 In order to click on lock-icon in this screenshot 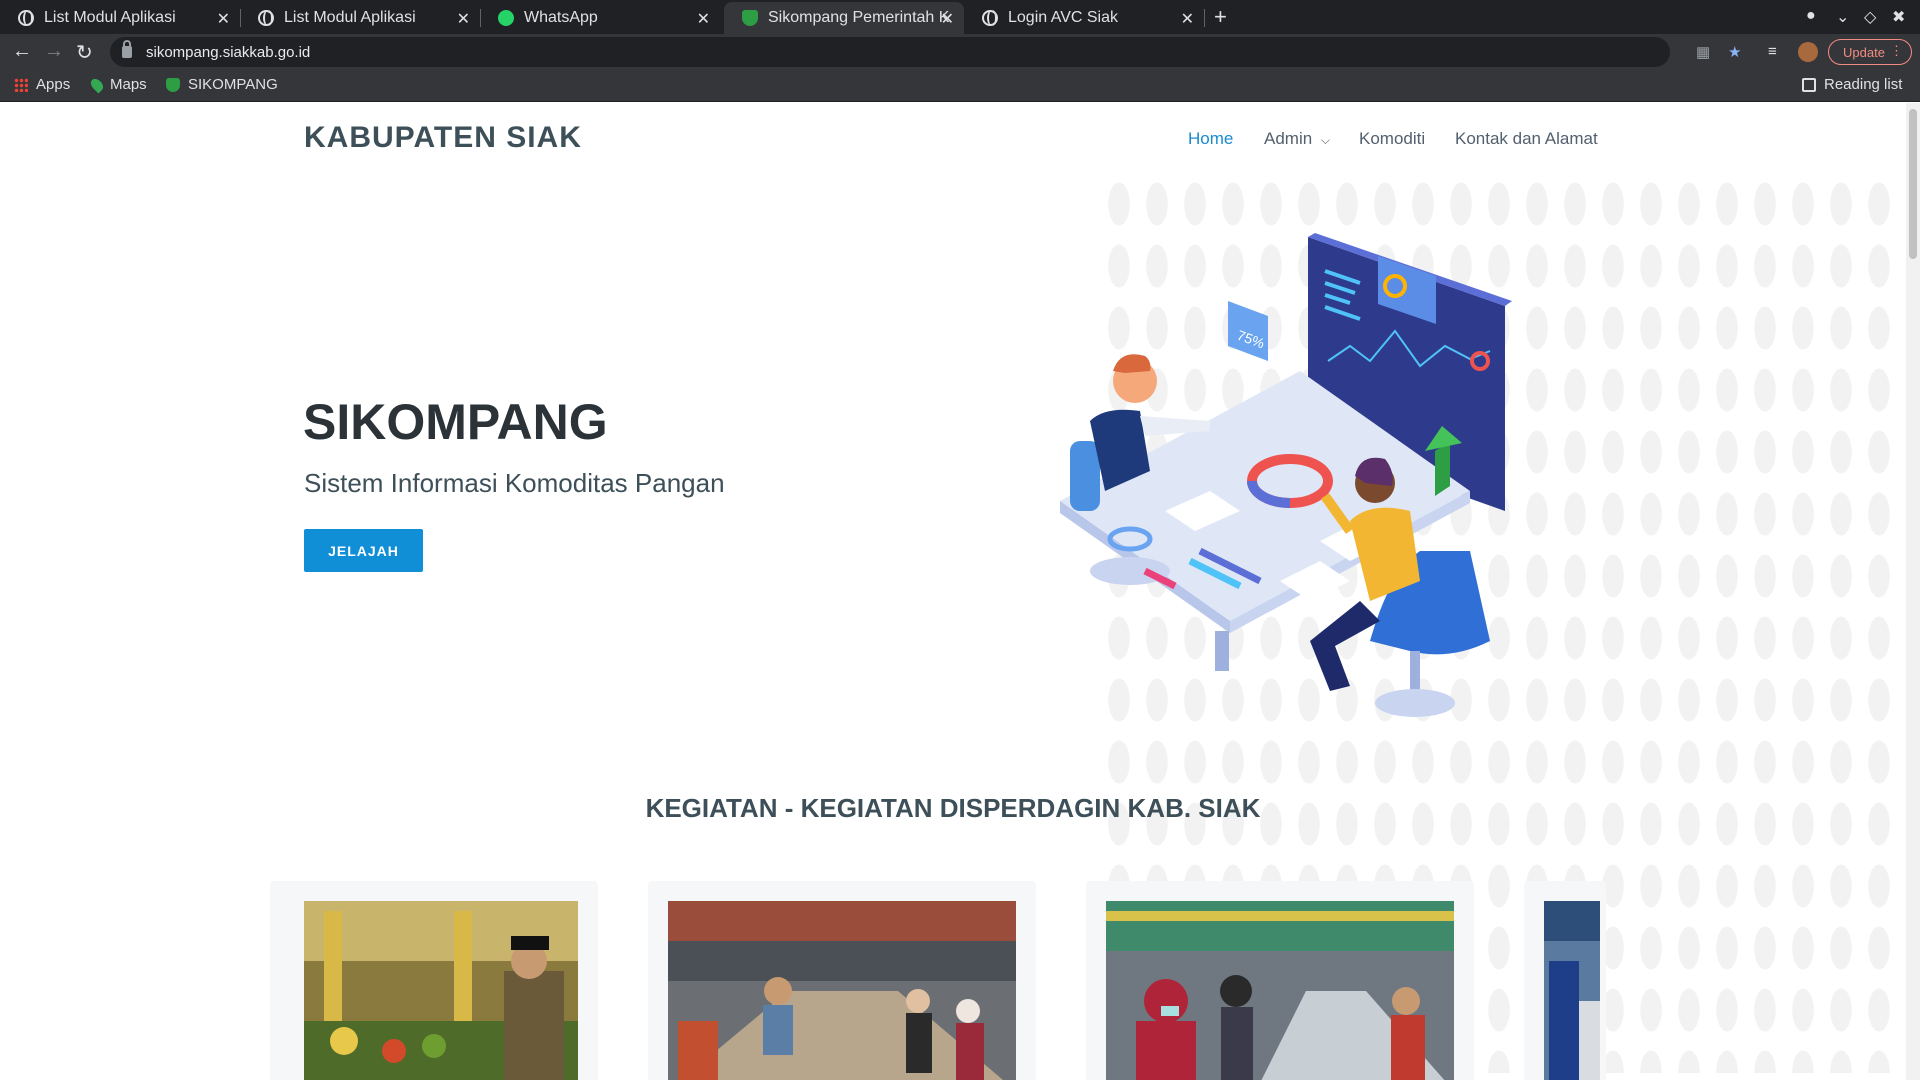, I will do `click(127, 49)`.